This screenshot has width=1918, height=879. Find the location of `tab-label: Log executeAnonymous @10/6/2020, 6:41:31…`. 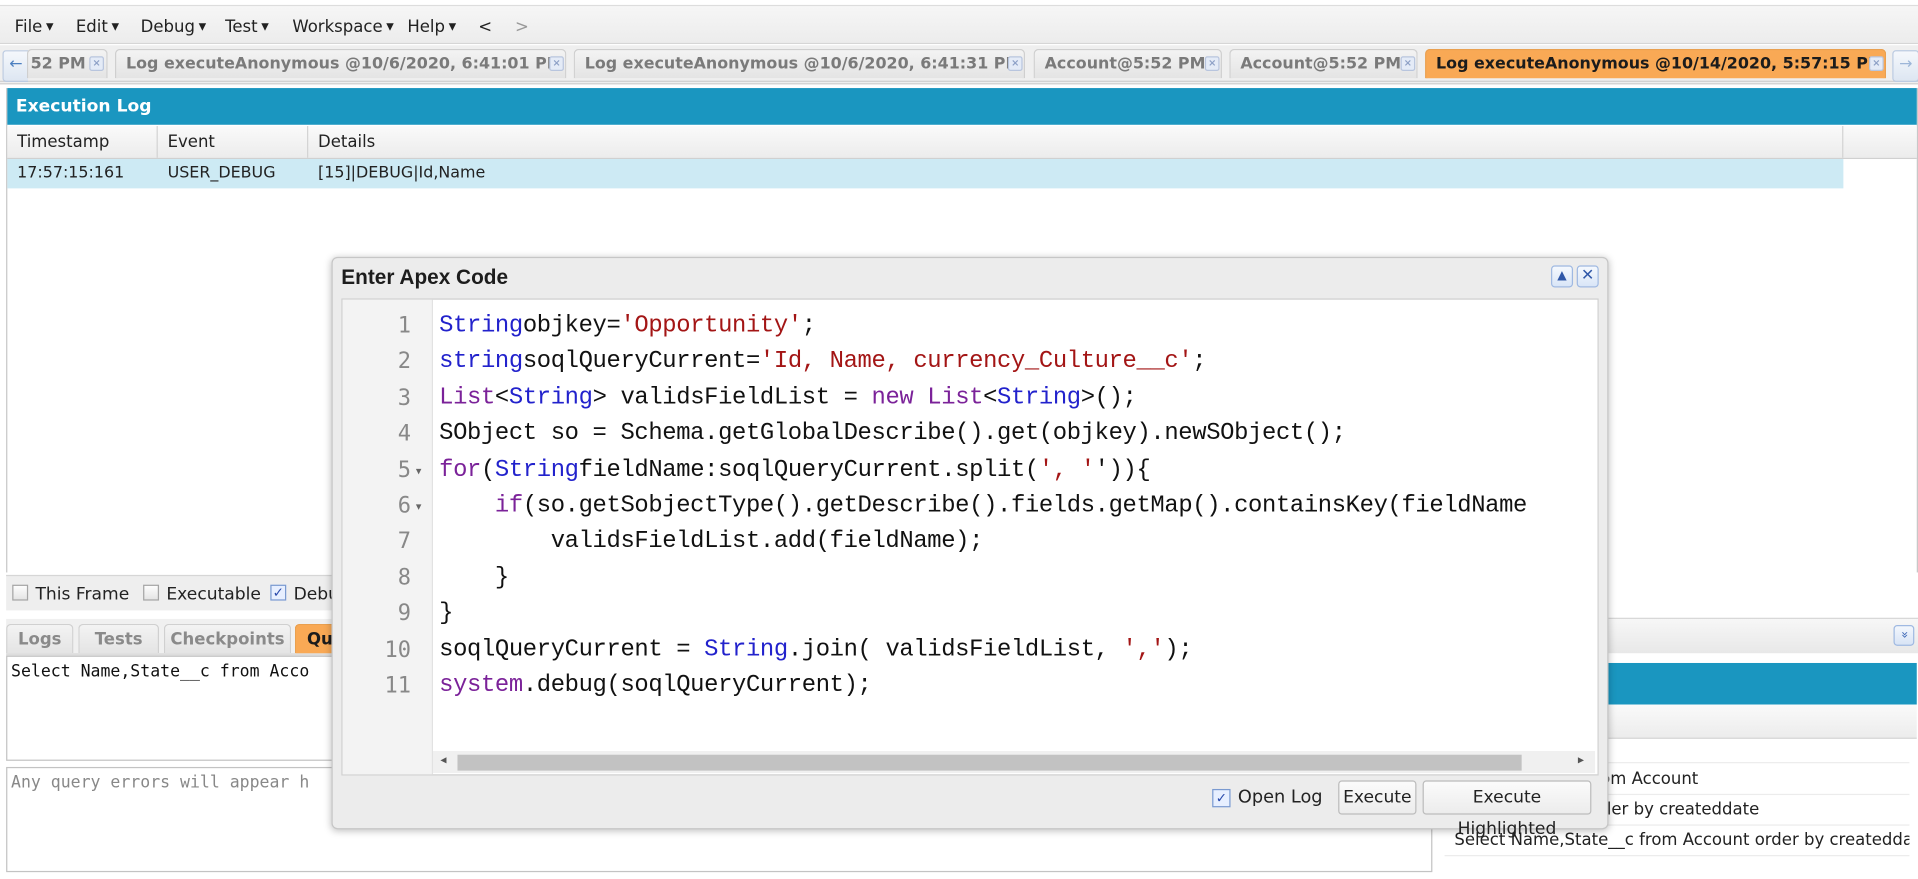

tab-label: Log executeAnonymous @10/6/2020, 6:41:31… is located at coordinates (803, 64).